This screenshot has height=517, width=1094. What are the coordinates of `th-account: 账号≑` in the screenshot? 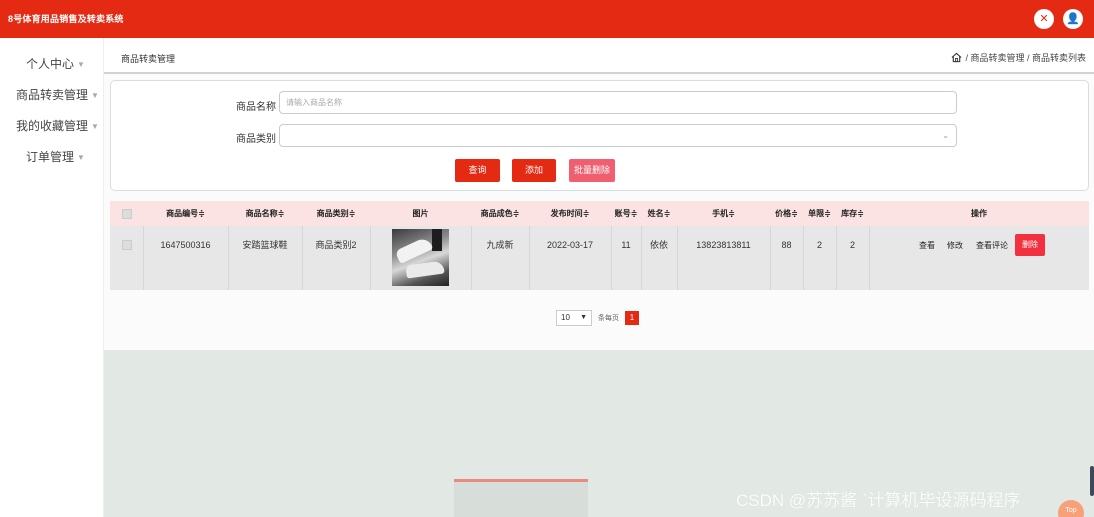 It's located at (626, 213).